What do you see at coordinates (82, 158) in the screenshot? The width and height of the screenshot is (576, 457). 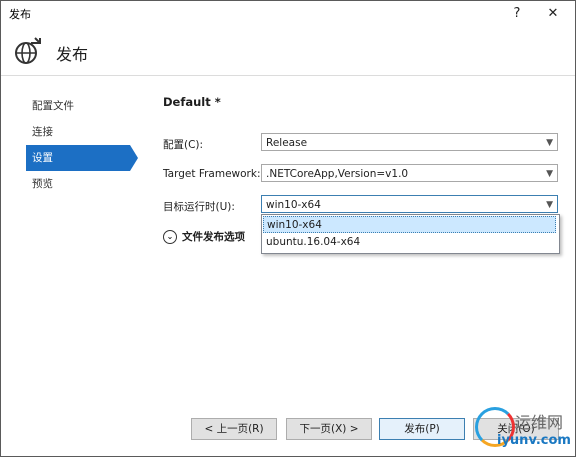 I see `sidebar-item-settings: 设置` at bounding box center [82, 158].